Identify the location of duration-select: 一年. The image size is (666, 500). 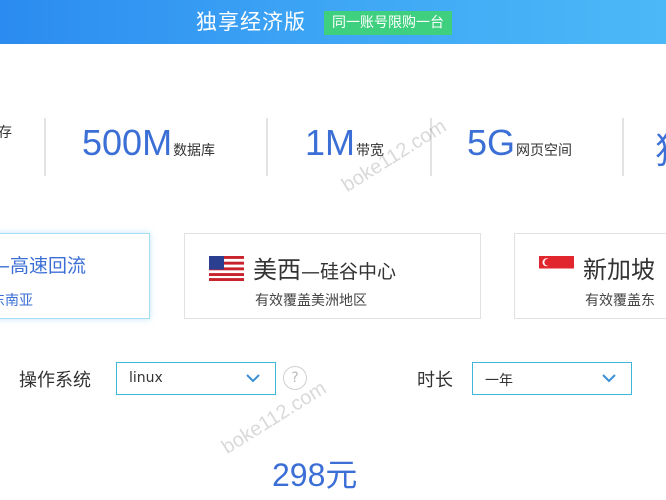
(552, 378).